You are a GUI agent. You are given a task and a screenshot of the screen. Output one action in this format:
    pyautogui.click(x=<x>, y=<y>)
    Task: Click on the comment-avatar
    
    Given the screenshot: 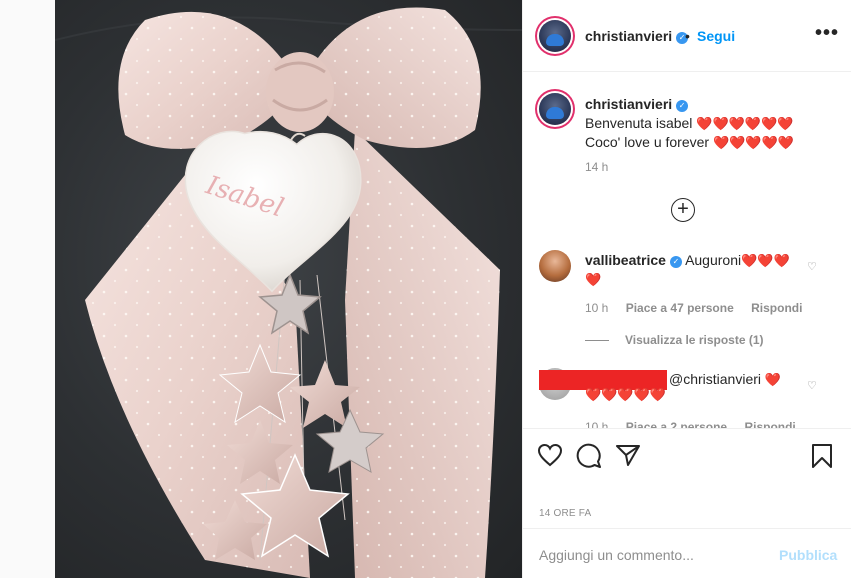 What is the action you would take?
    pyautogui.click(x=555, y=266)
    